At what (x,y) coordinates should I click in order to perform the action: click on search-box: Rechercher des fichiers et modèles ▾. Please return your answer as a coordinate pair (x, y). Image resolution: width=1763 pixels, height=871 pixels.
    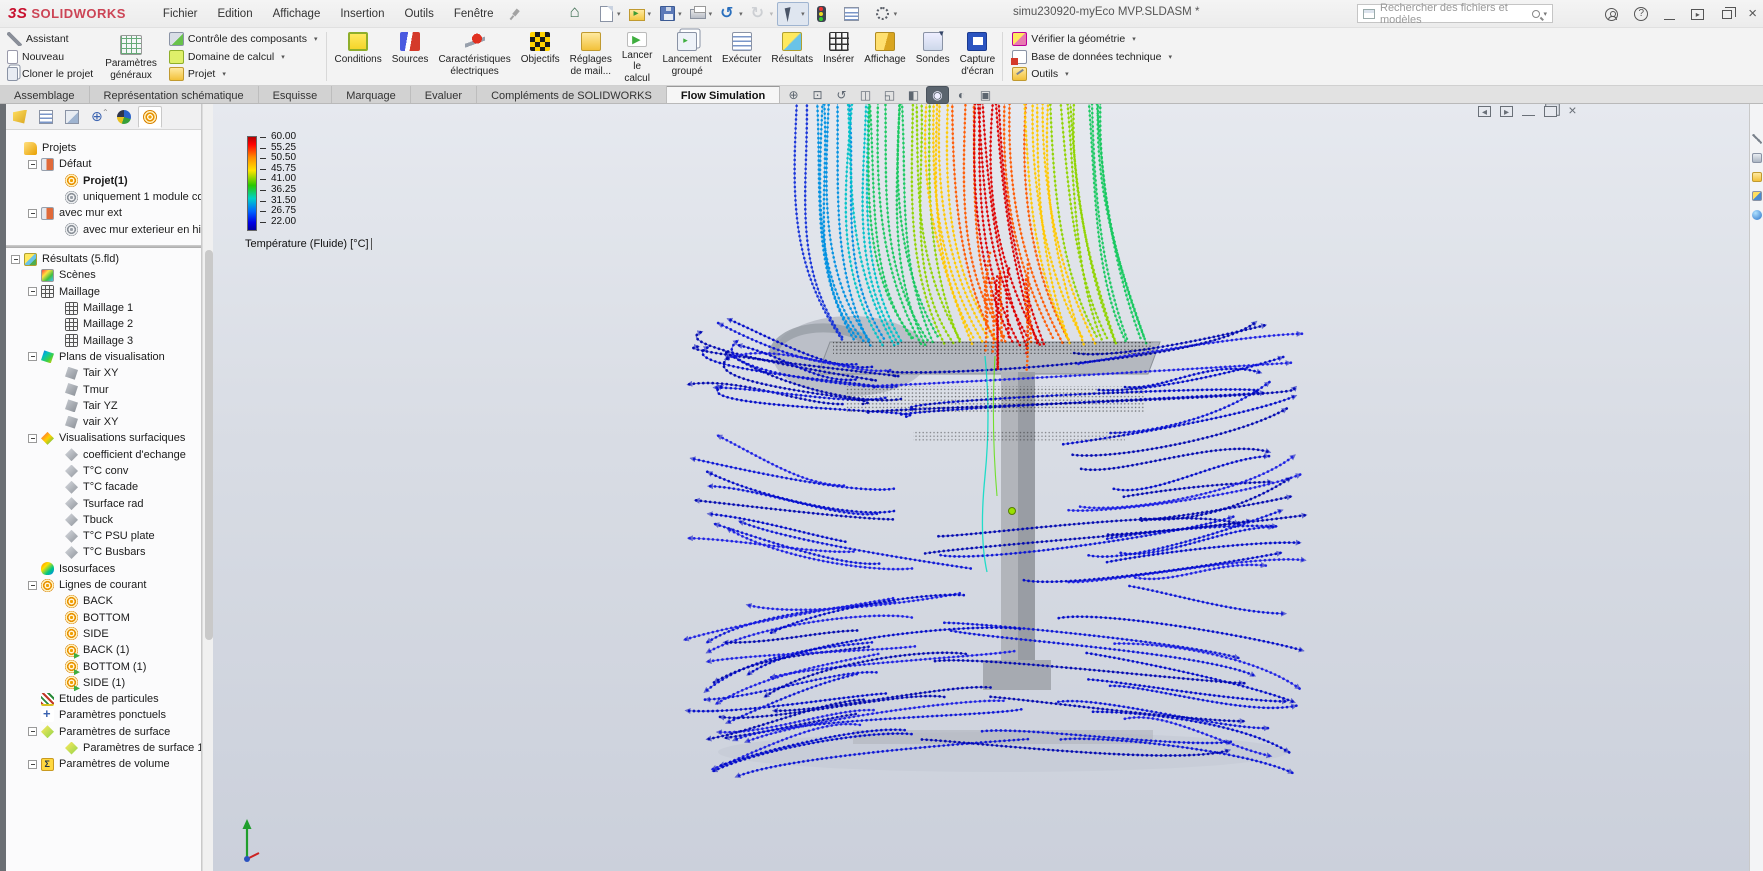
    Looking at the image, I should click on (1455, 14).